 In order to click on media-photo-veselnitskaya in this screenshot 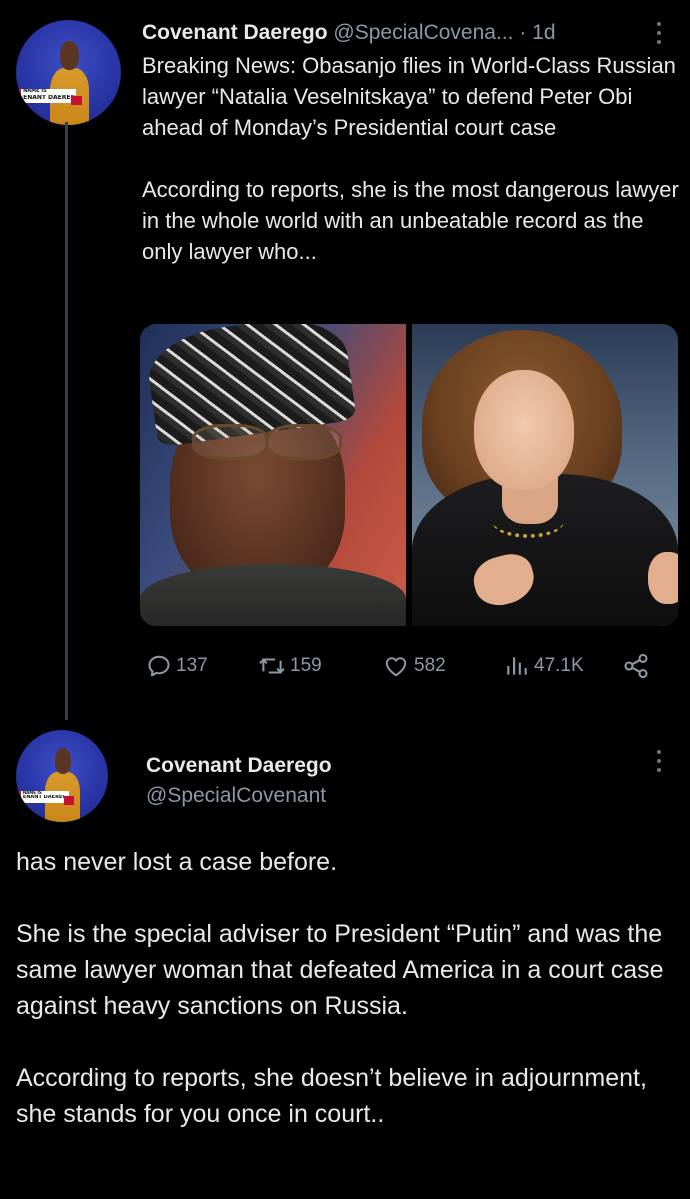, I will do `click(545, 475)`.